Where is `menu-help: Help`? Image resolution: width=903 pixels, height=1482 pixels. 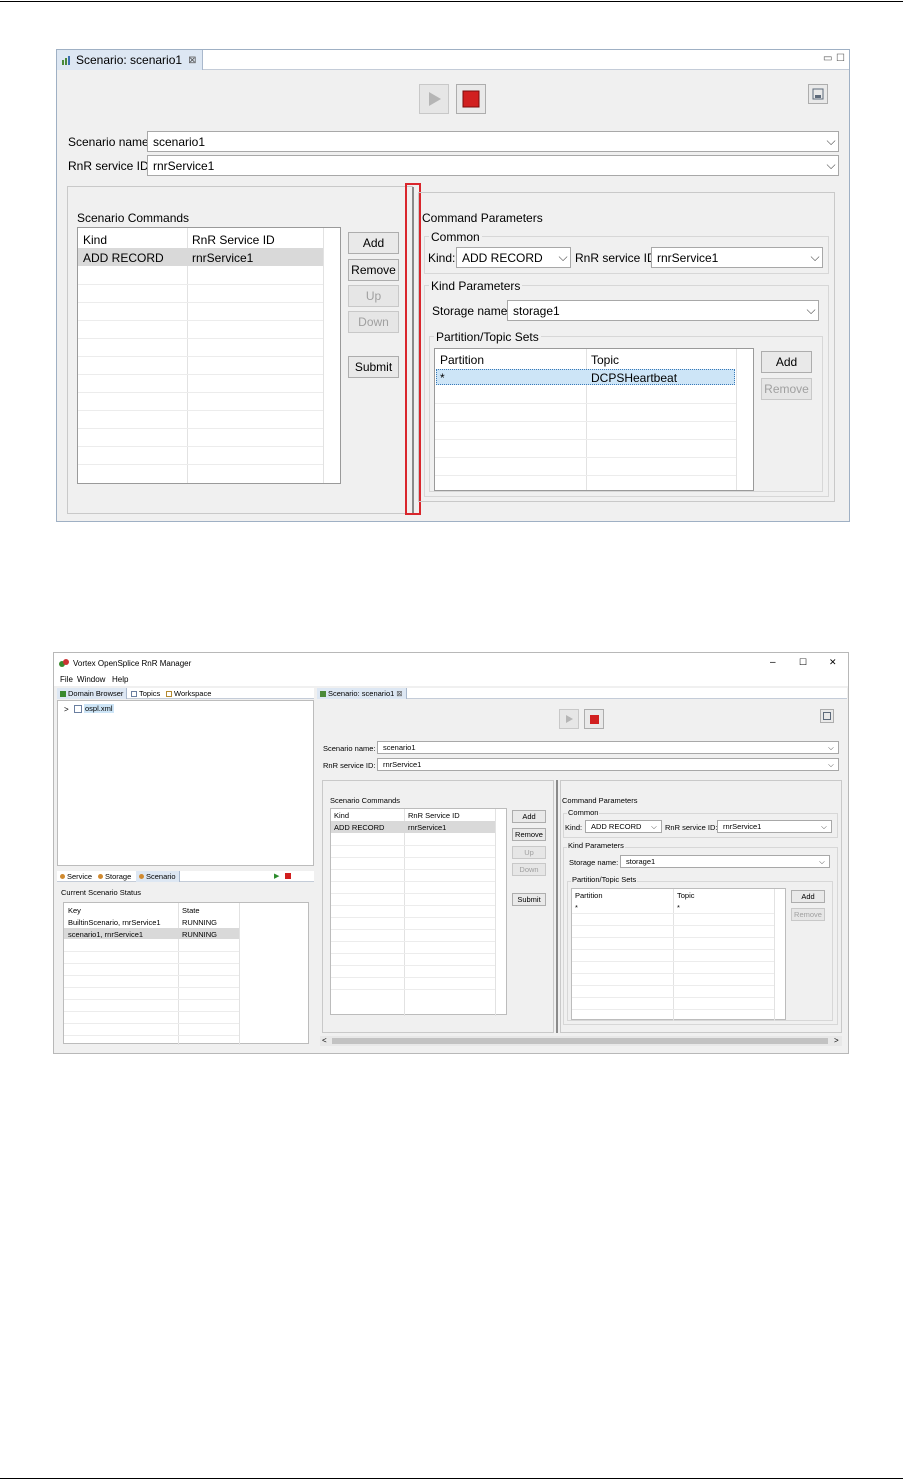 menu-help: Help is located at coordinates (120, 679).